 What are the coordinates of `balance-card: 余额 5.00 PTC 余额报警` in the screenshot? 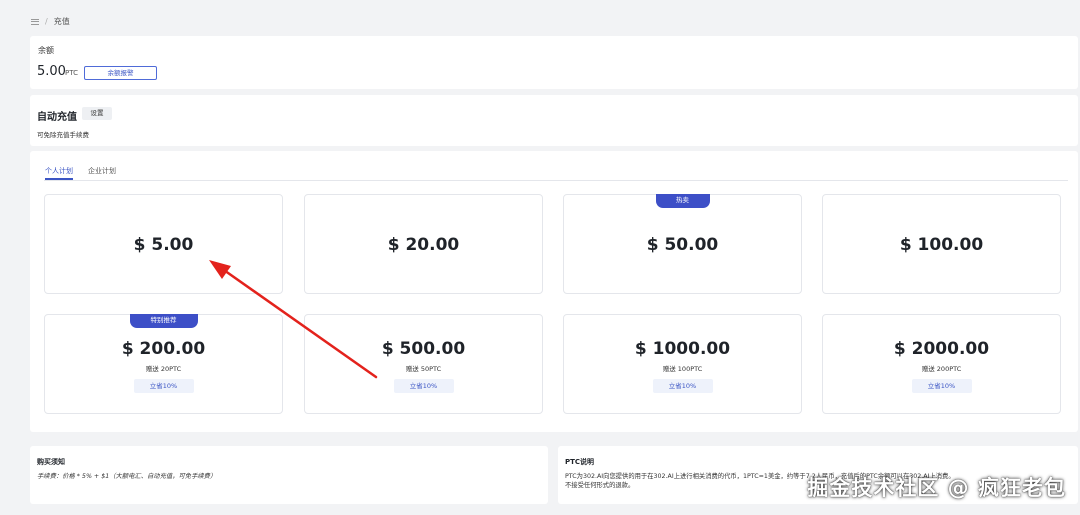 It's located at (554, 62).